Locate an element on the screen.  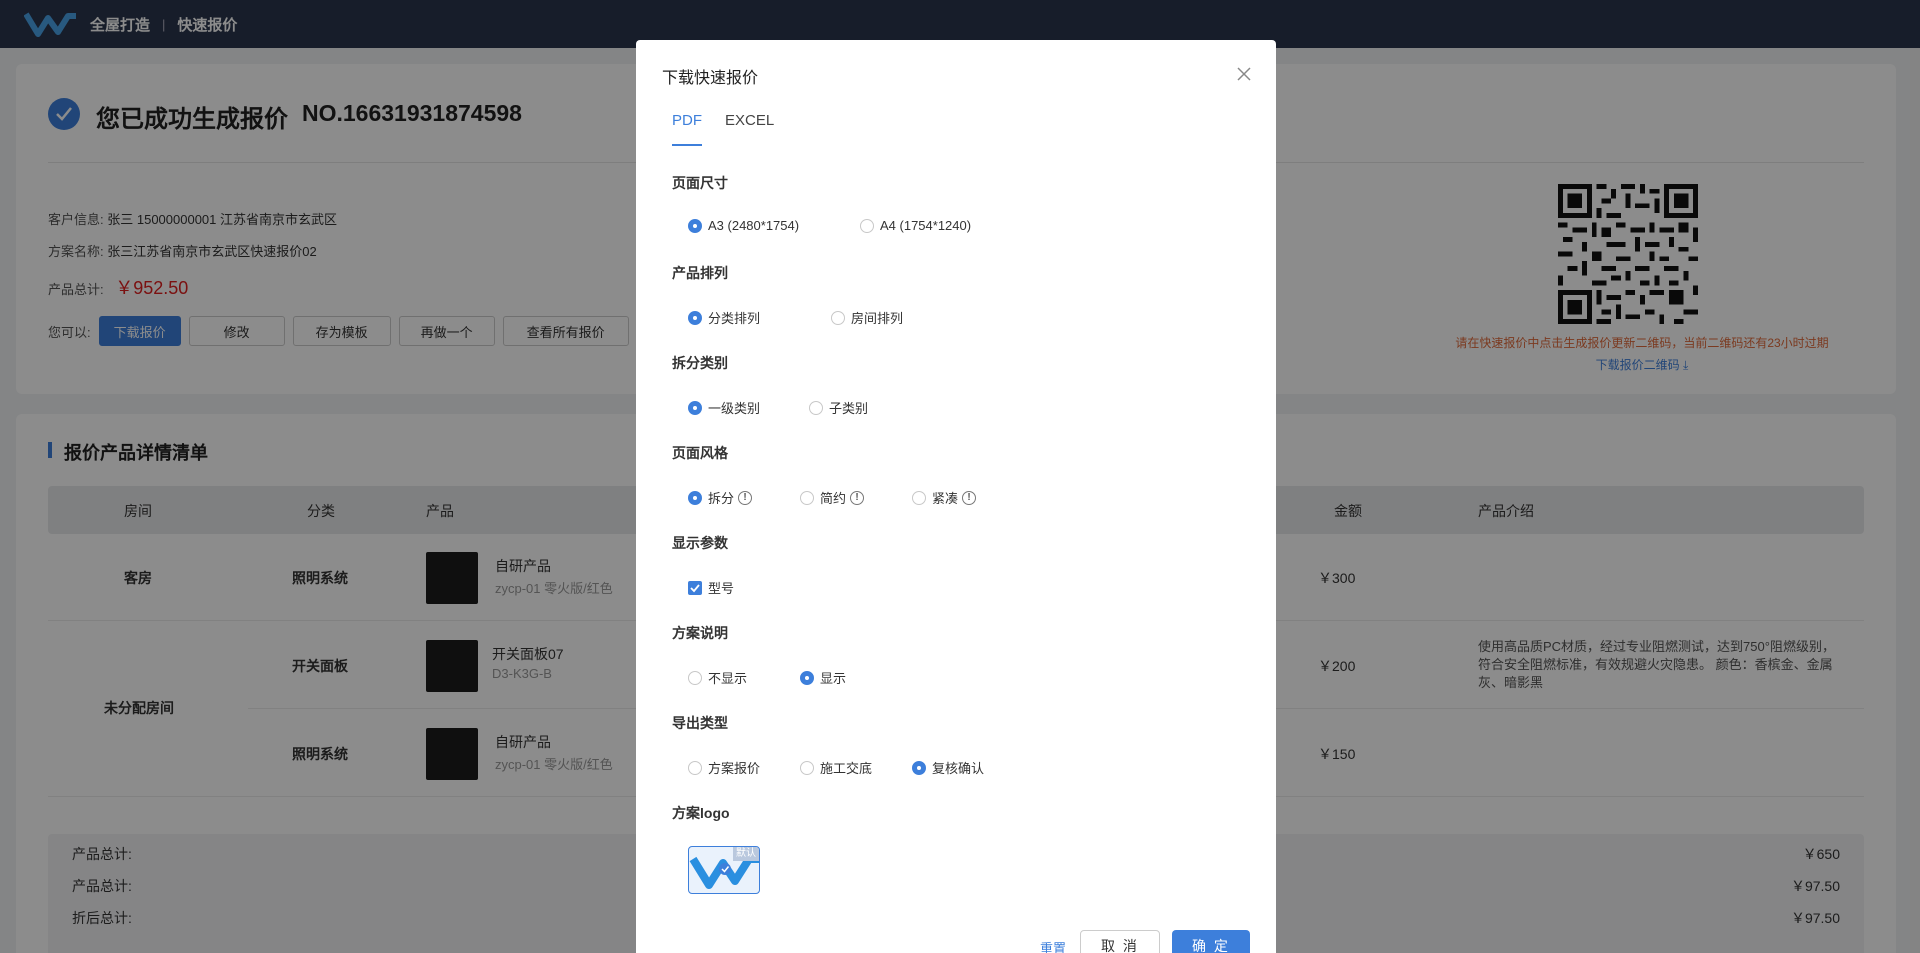
radio-label: 拆分 is located at coordinates (721, 498).